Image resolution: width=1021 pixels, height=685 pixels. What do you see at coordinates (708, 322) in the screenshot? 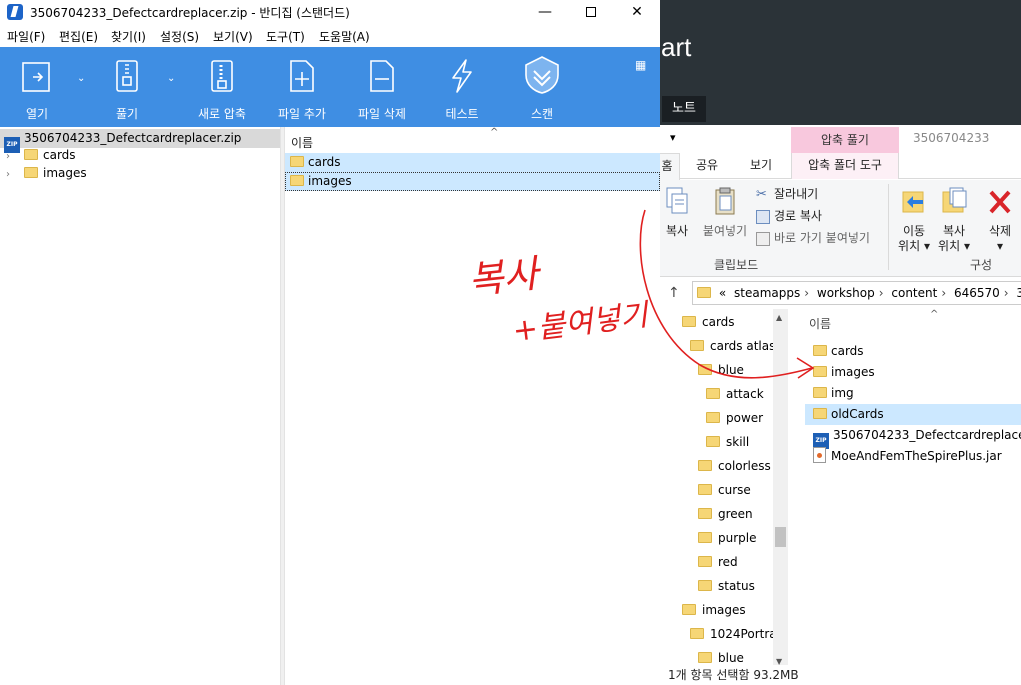
I see `nav-item-cards: cards` at bounding box center [708, 322].